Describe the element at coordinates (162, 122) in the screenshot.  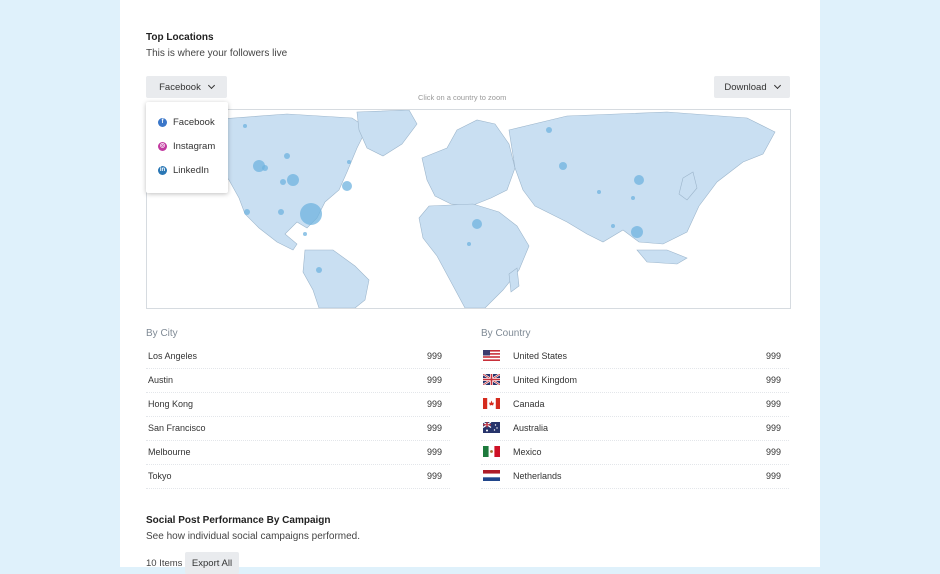
I see `facebook-icon: f` at that location.